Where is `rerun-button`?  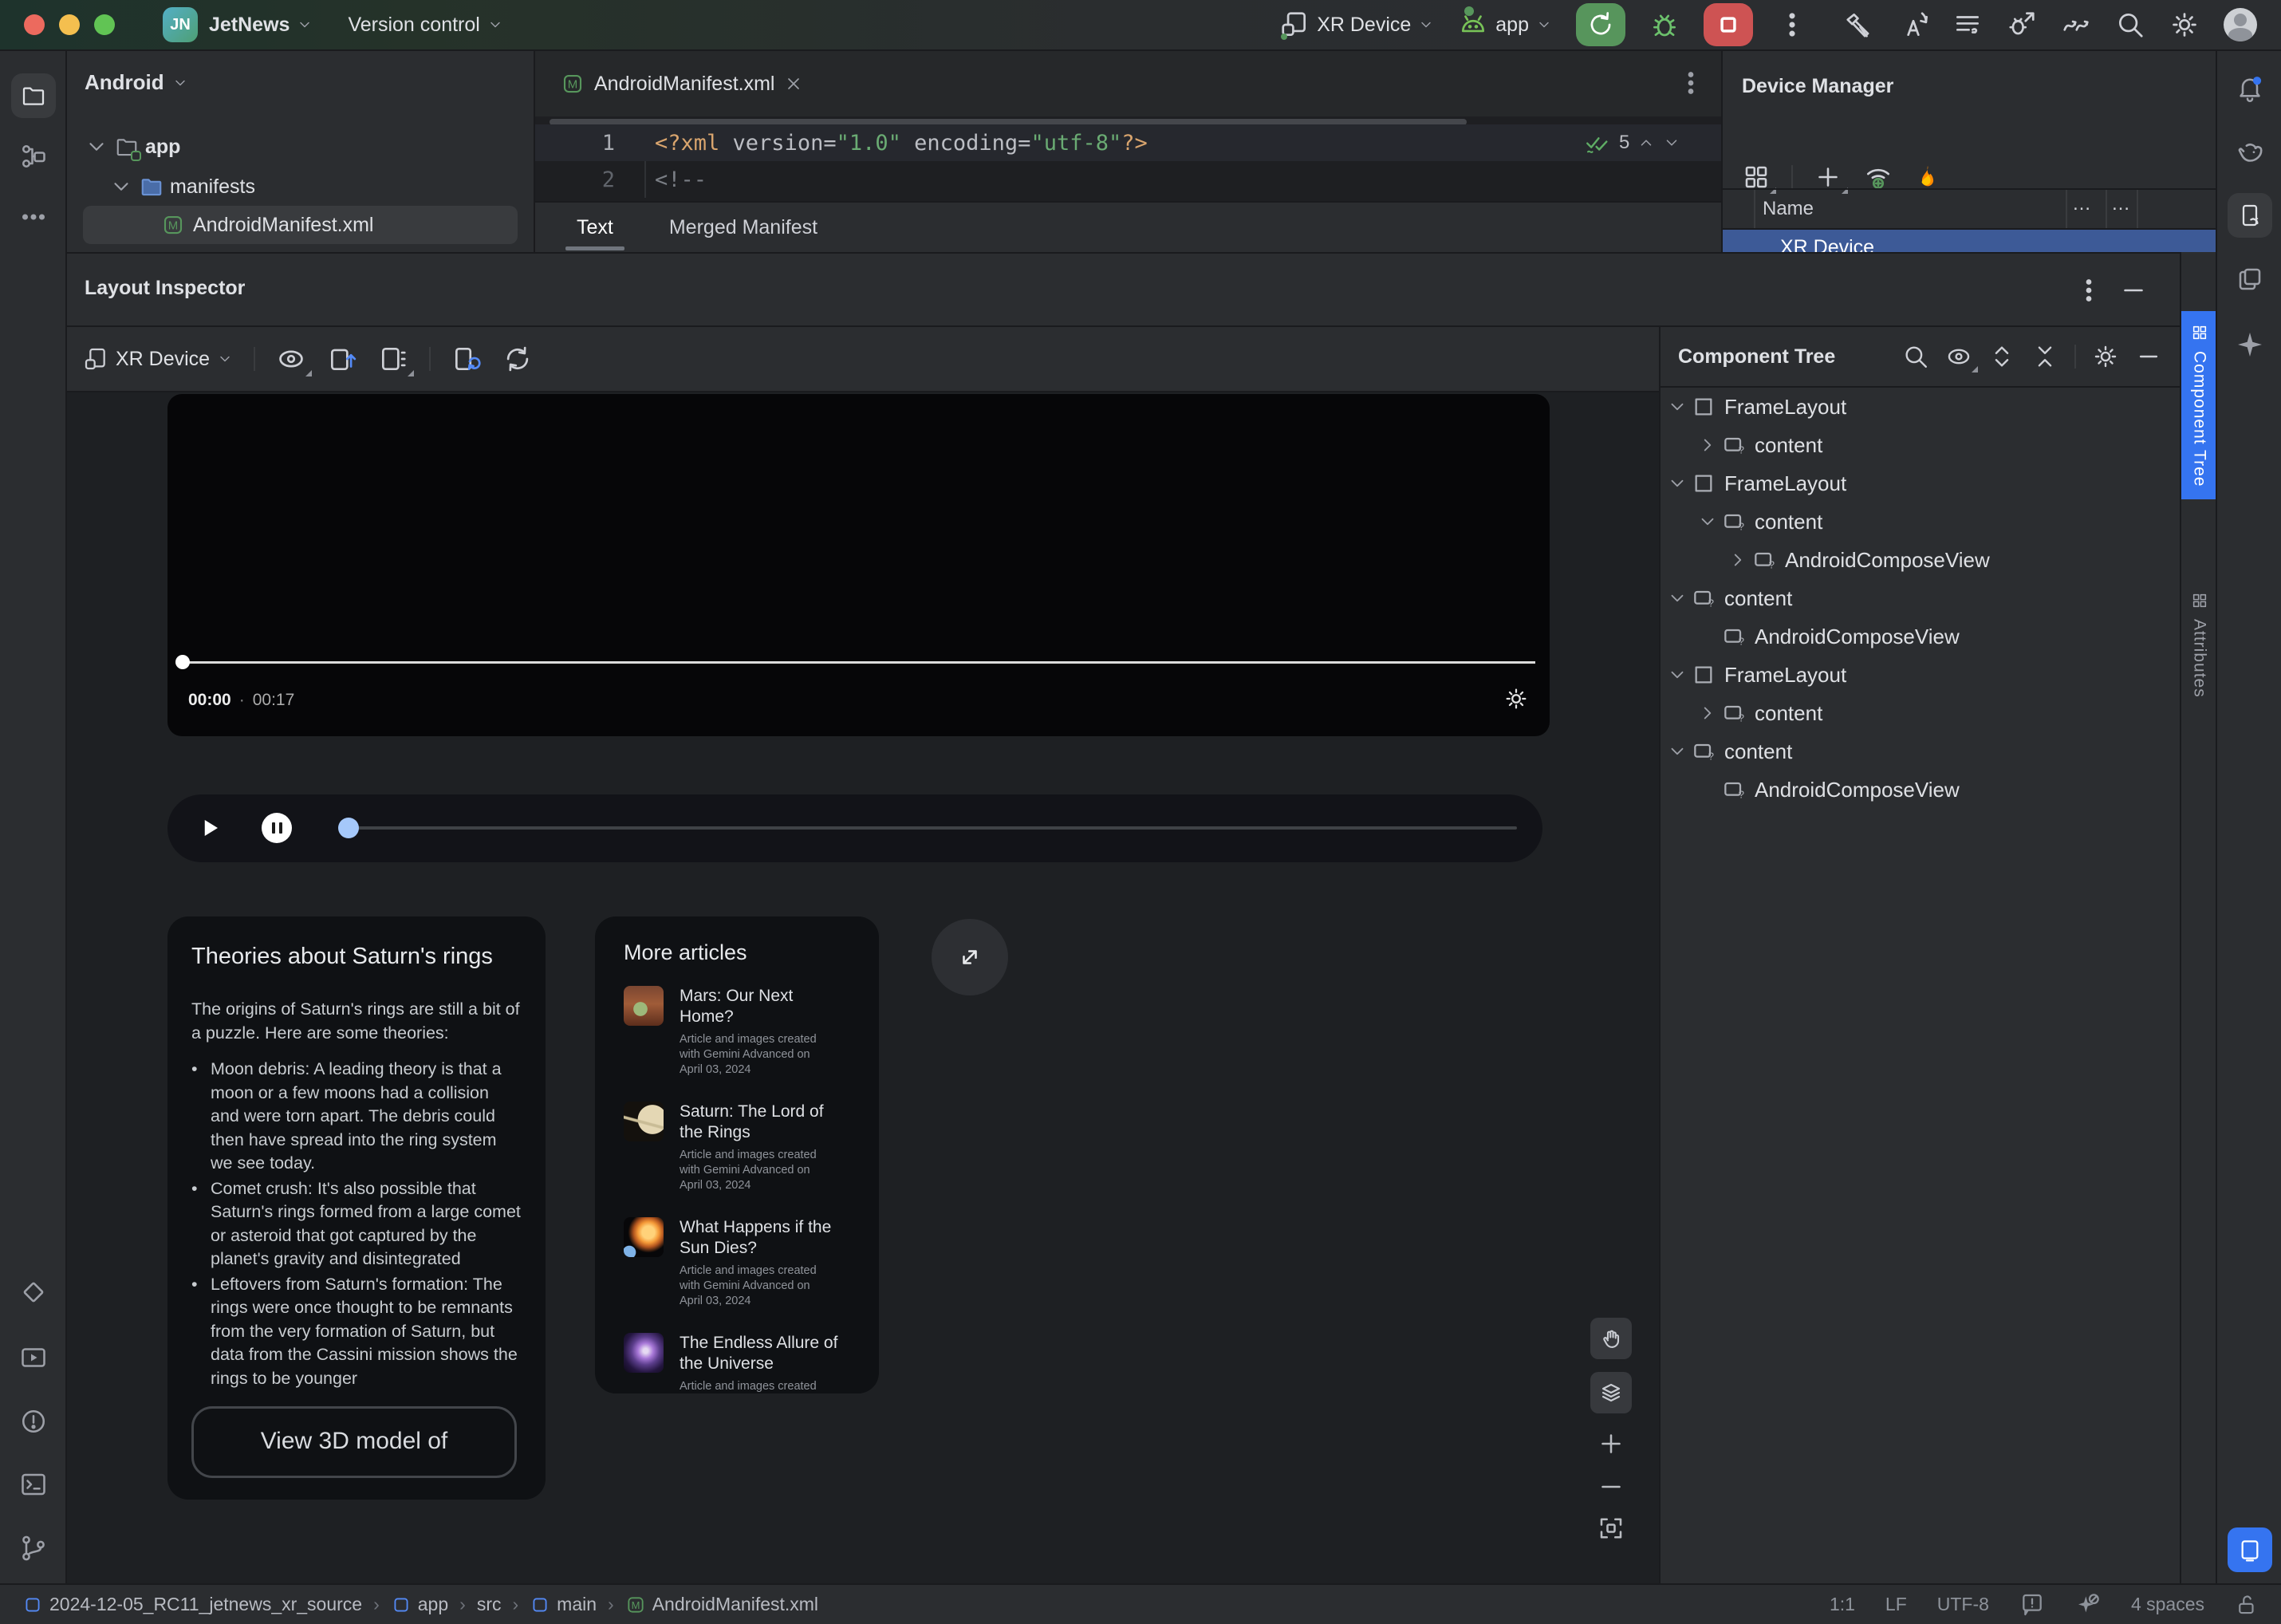 rerun-button is located at coordinates (1601, 25).